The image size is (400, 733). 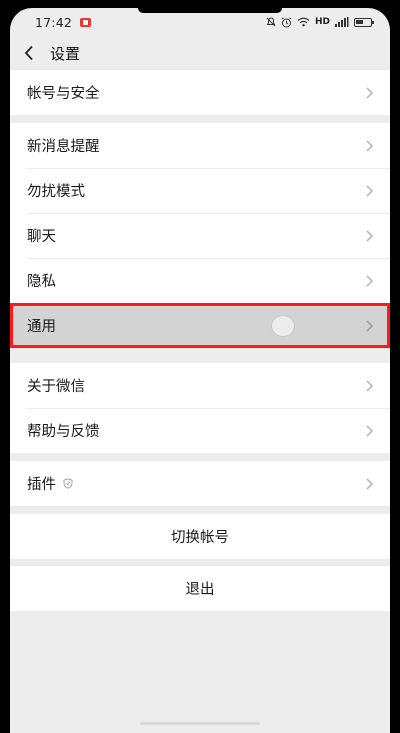 What do you see at coordinates (283, 326) in the screenshot?
I see `touch-indicator` at bounding box center [283, 326].